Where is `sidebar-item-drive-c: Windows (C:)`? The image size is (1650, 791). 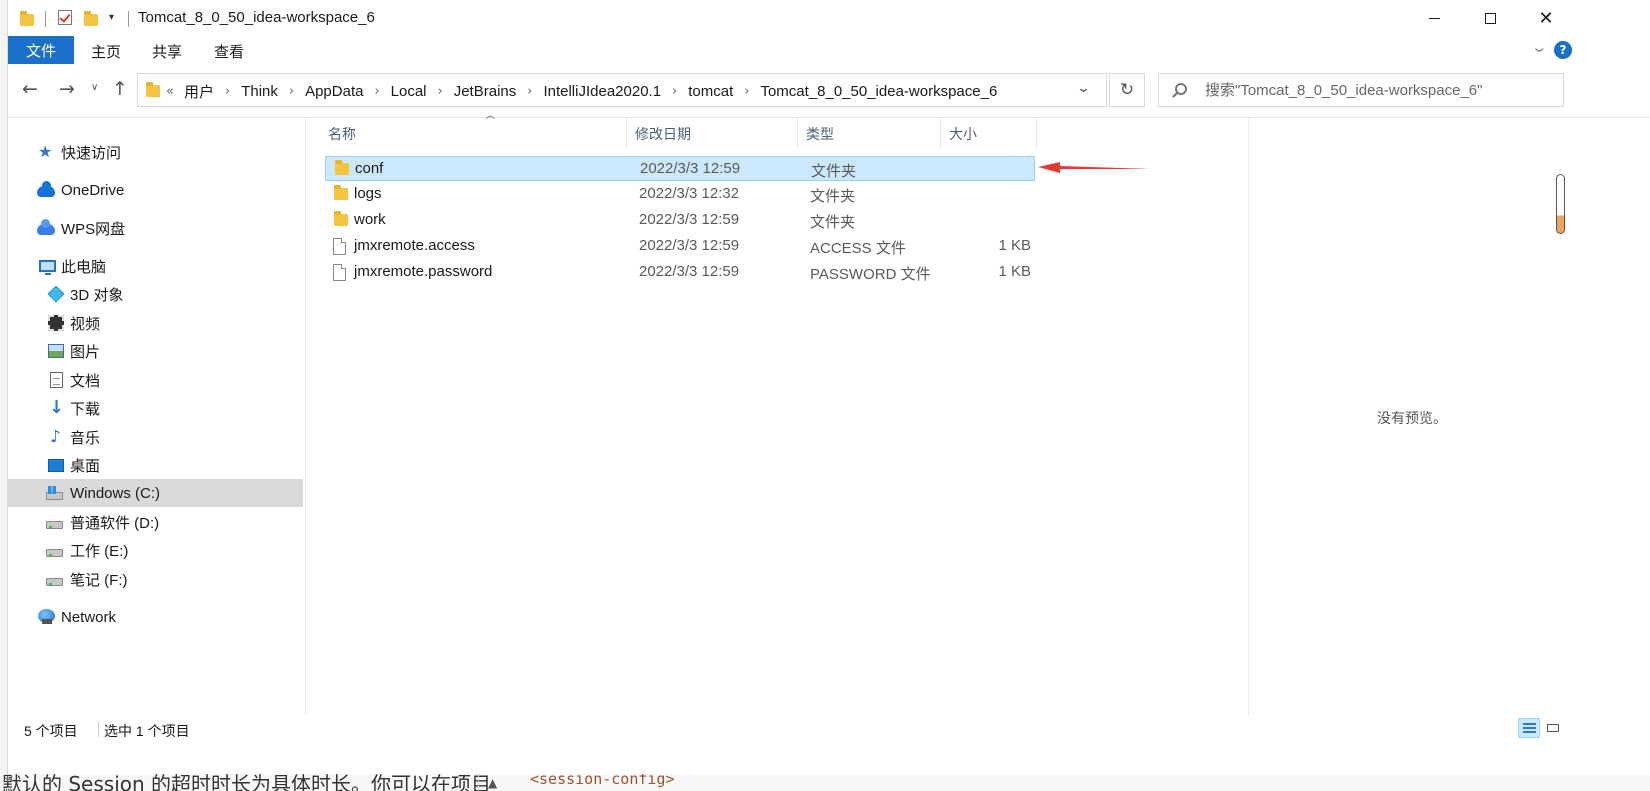
sidebar-item-drive-c: Windows (C:) is located at coordinates (155, 493).